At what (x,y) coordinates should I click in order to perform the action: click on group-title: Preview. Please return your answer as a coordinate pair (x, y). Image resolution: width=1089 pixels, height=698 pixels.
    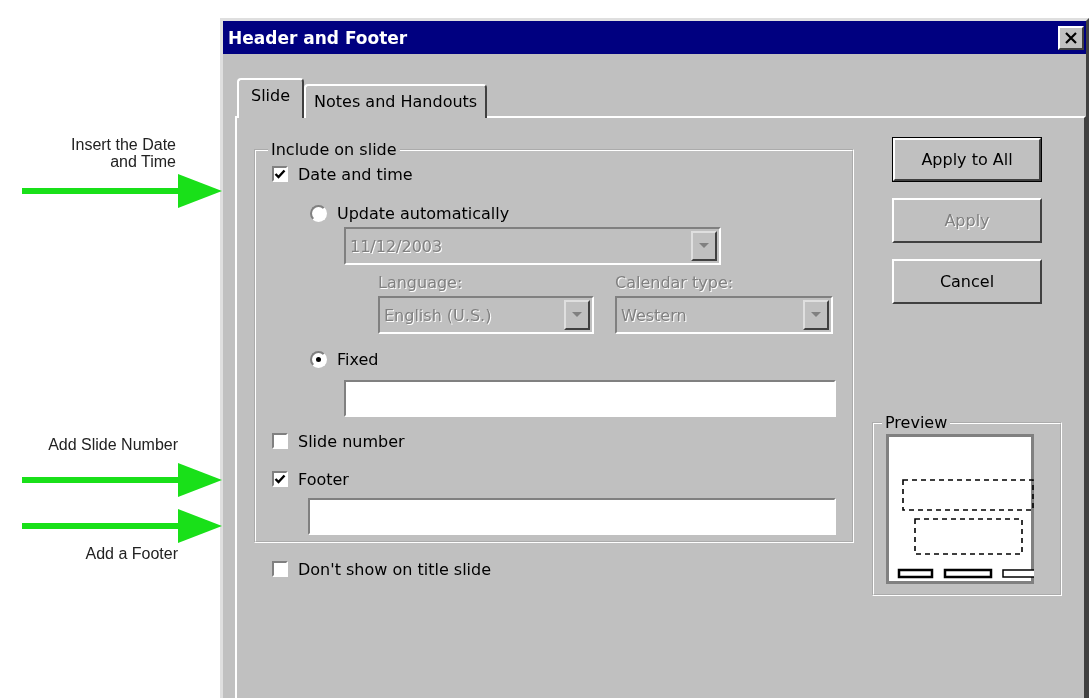
    Looking at the image, I should click on (916, 422).